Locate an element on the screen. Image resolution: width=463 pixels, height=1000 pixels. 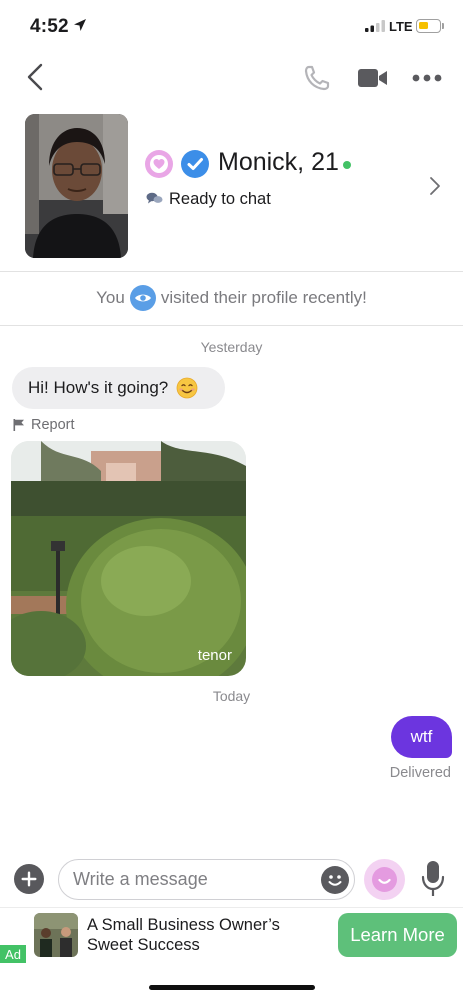
chevron-left-icon is located at coordinates (35, 77).